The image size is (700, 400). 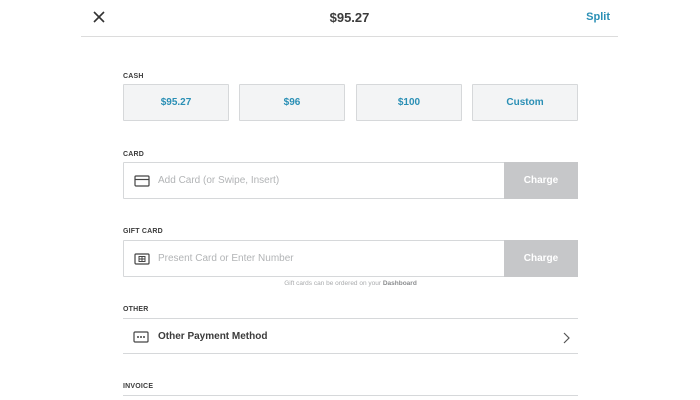 I want to click on cash-option-exact-button: $95.27, so click(x=176, y=102).